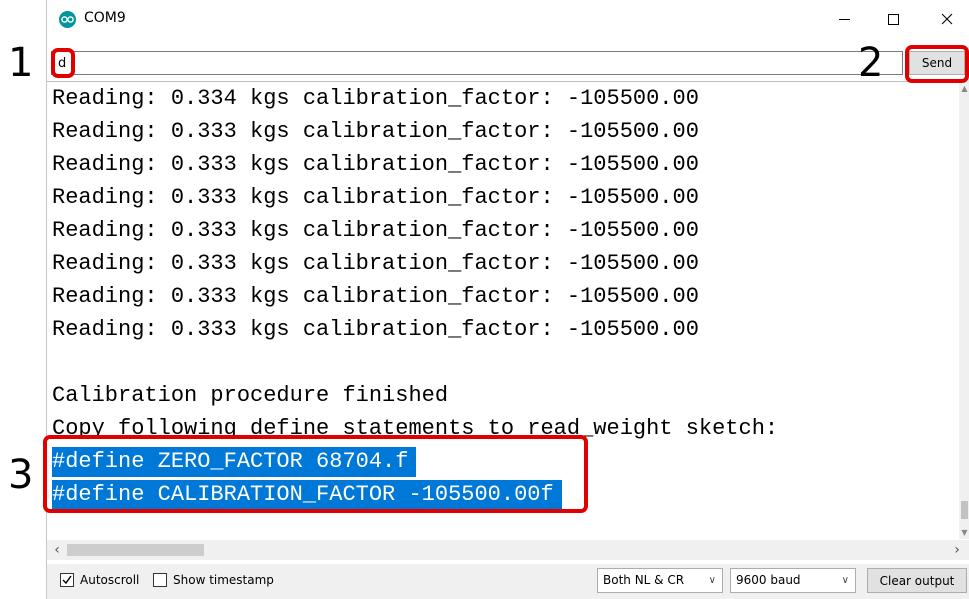  I want to click on close-icon, so click(947, 19).